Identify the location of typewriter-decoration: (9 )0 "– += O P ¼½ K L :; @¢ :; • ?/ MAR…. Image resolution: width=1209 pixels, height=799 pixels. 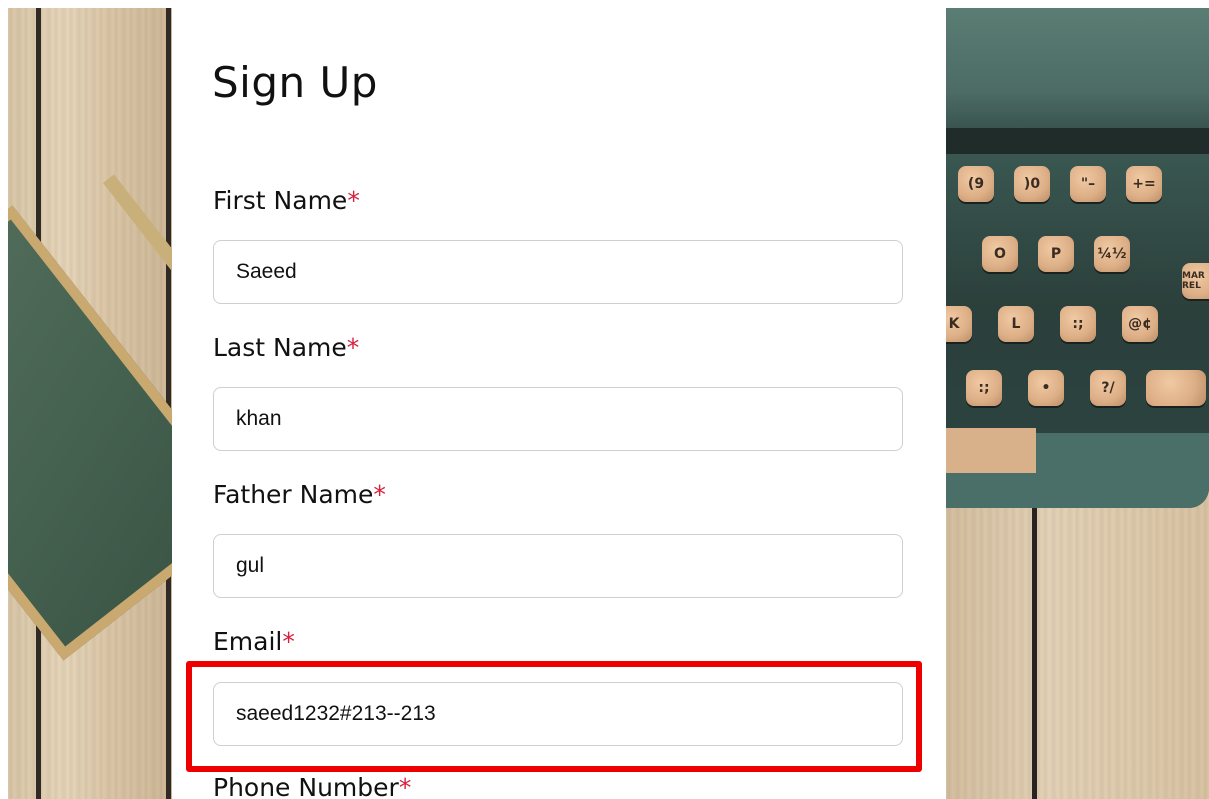
(1077, 258).